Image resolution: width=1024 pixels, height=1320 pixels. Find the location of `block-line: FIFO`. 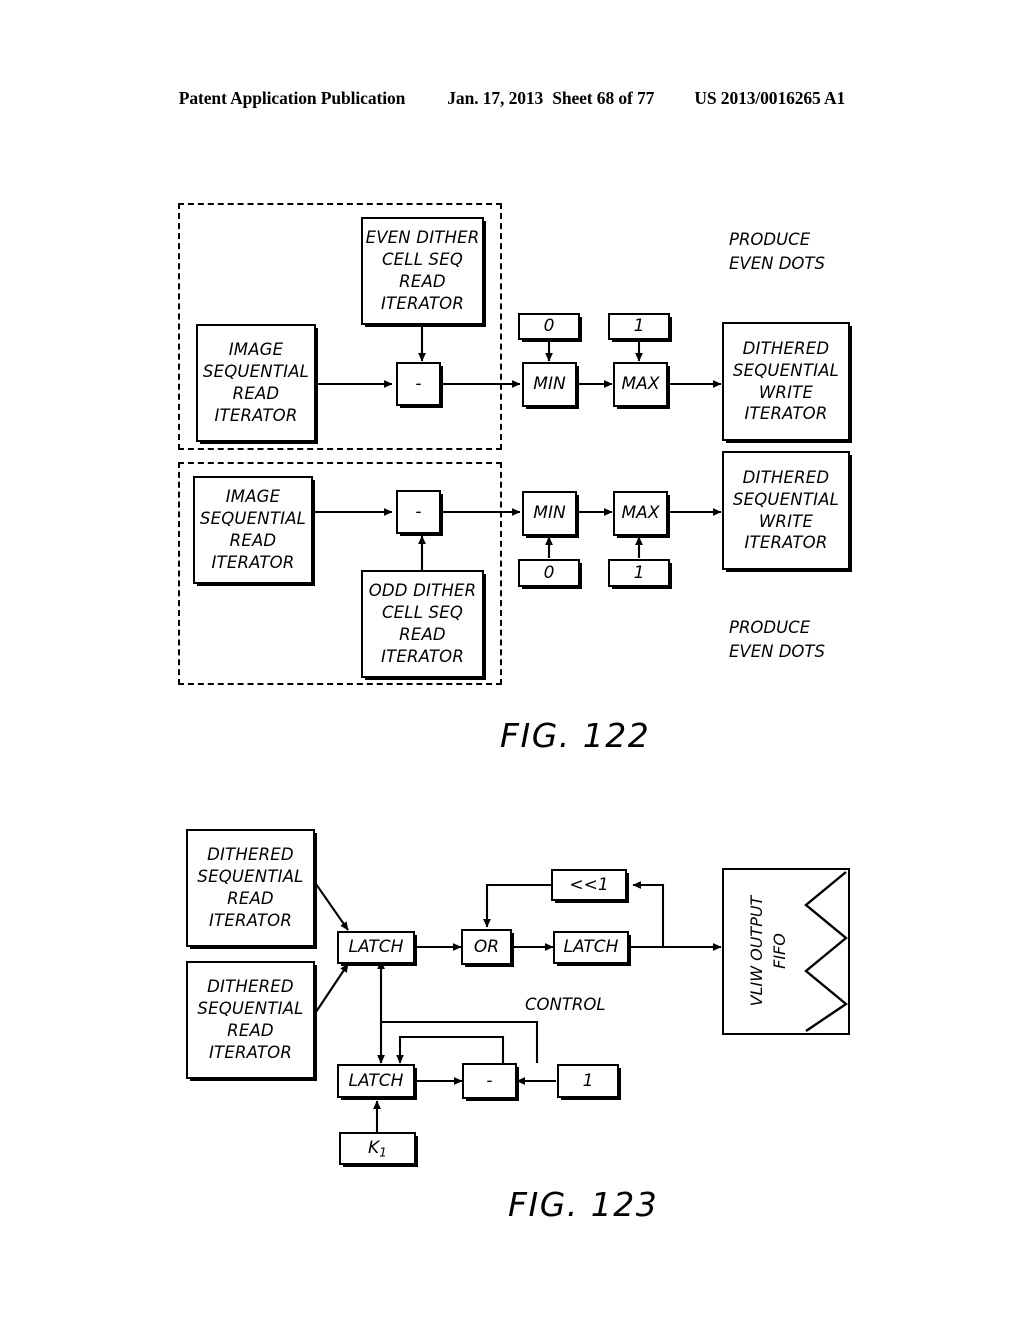

block-line: FIFO is located at coordinates (780, 951).